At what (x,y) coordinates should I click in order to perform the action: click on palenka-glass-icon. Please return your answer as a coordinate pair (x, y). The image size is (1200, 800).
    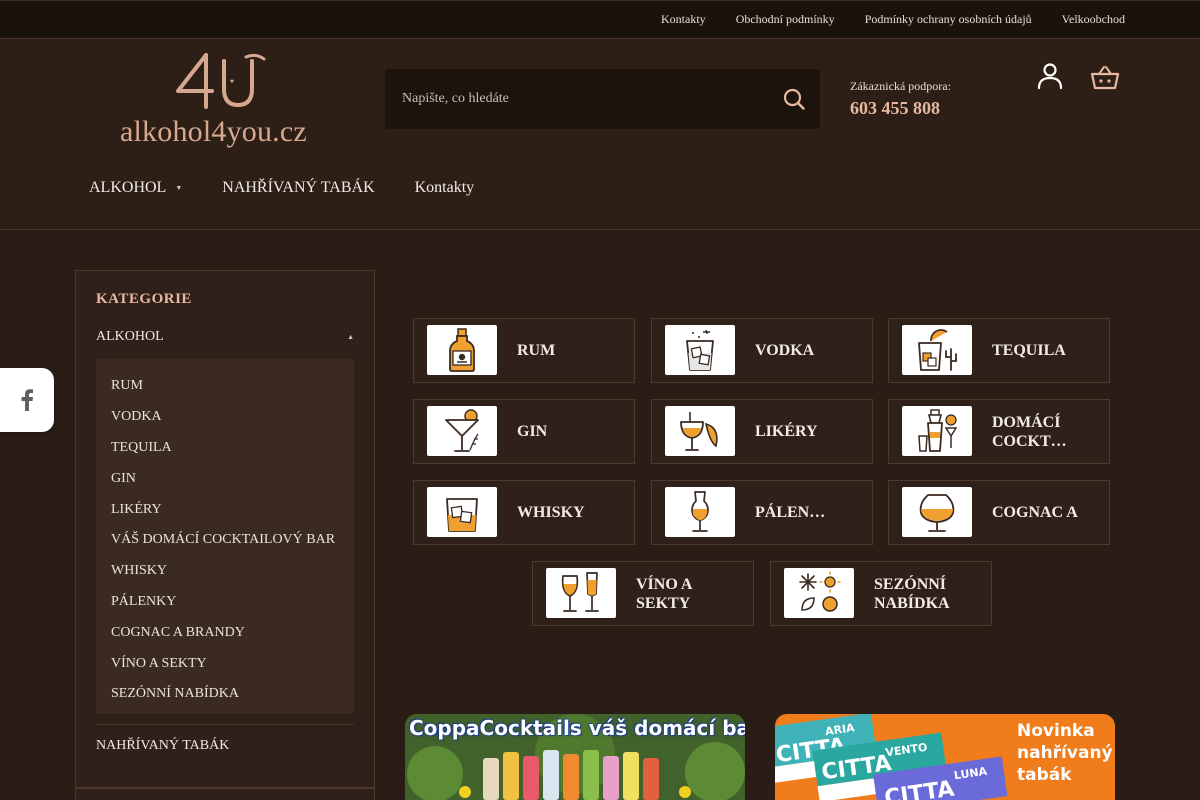
    Looking at the image, I should click on (700, 511).